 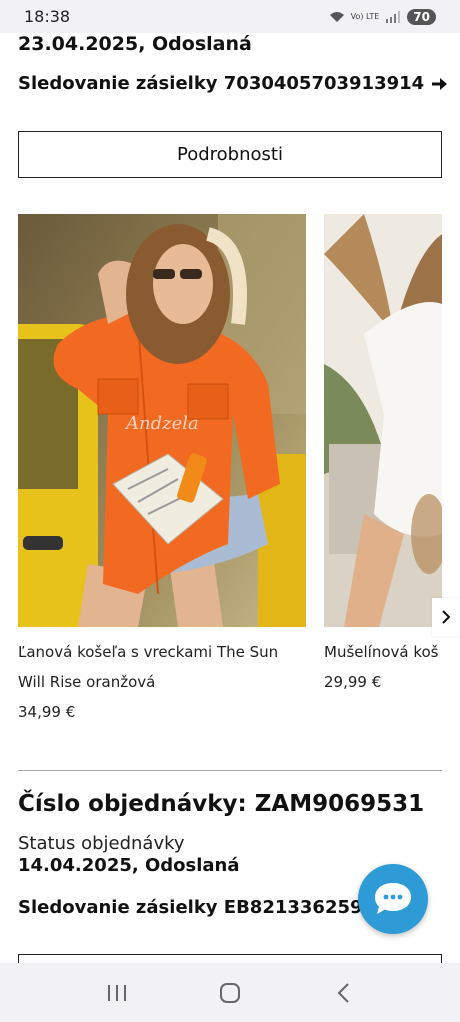 I want to click on back-icon, so click(x=343, y=992).